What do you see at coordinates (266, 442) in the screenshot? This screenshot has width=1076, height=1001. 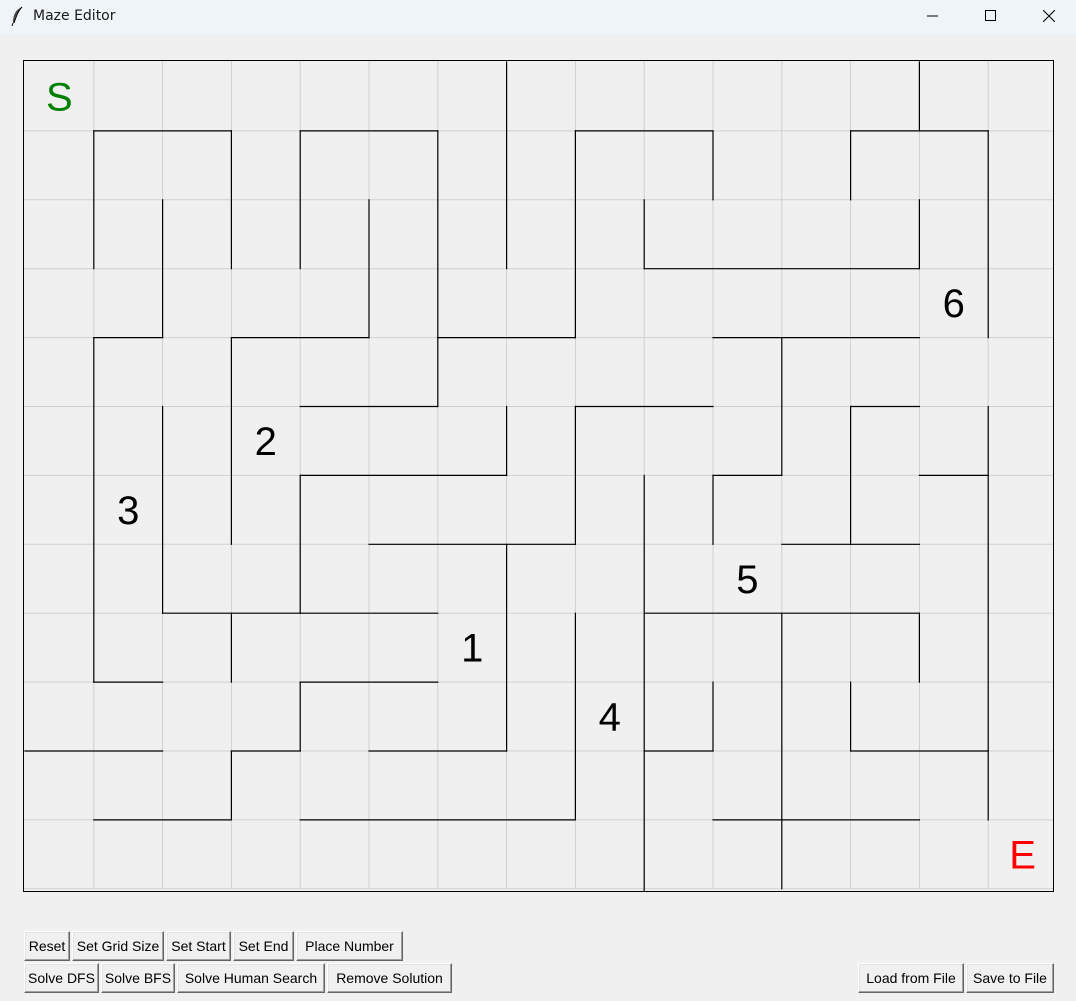 I see `checkpoint-number: 2` at bounding box center [266, 442].